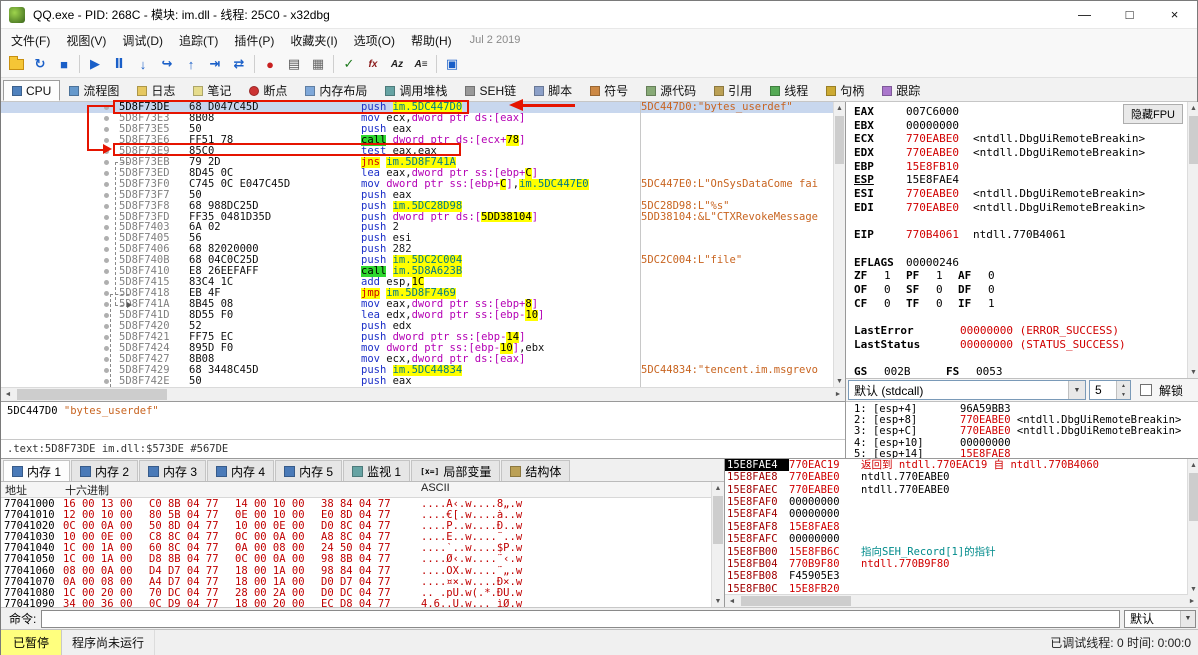 The width and height of the screenshot is (1198, 655). What do you see at coordinates (956, 527) in the screenshot?
I see `stack-row: 15E8FAF8 15E8FAE8` at bounding box center [956, 527].